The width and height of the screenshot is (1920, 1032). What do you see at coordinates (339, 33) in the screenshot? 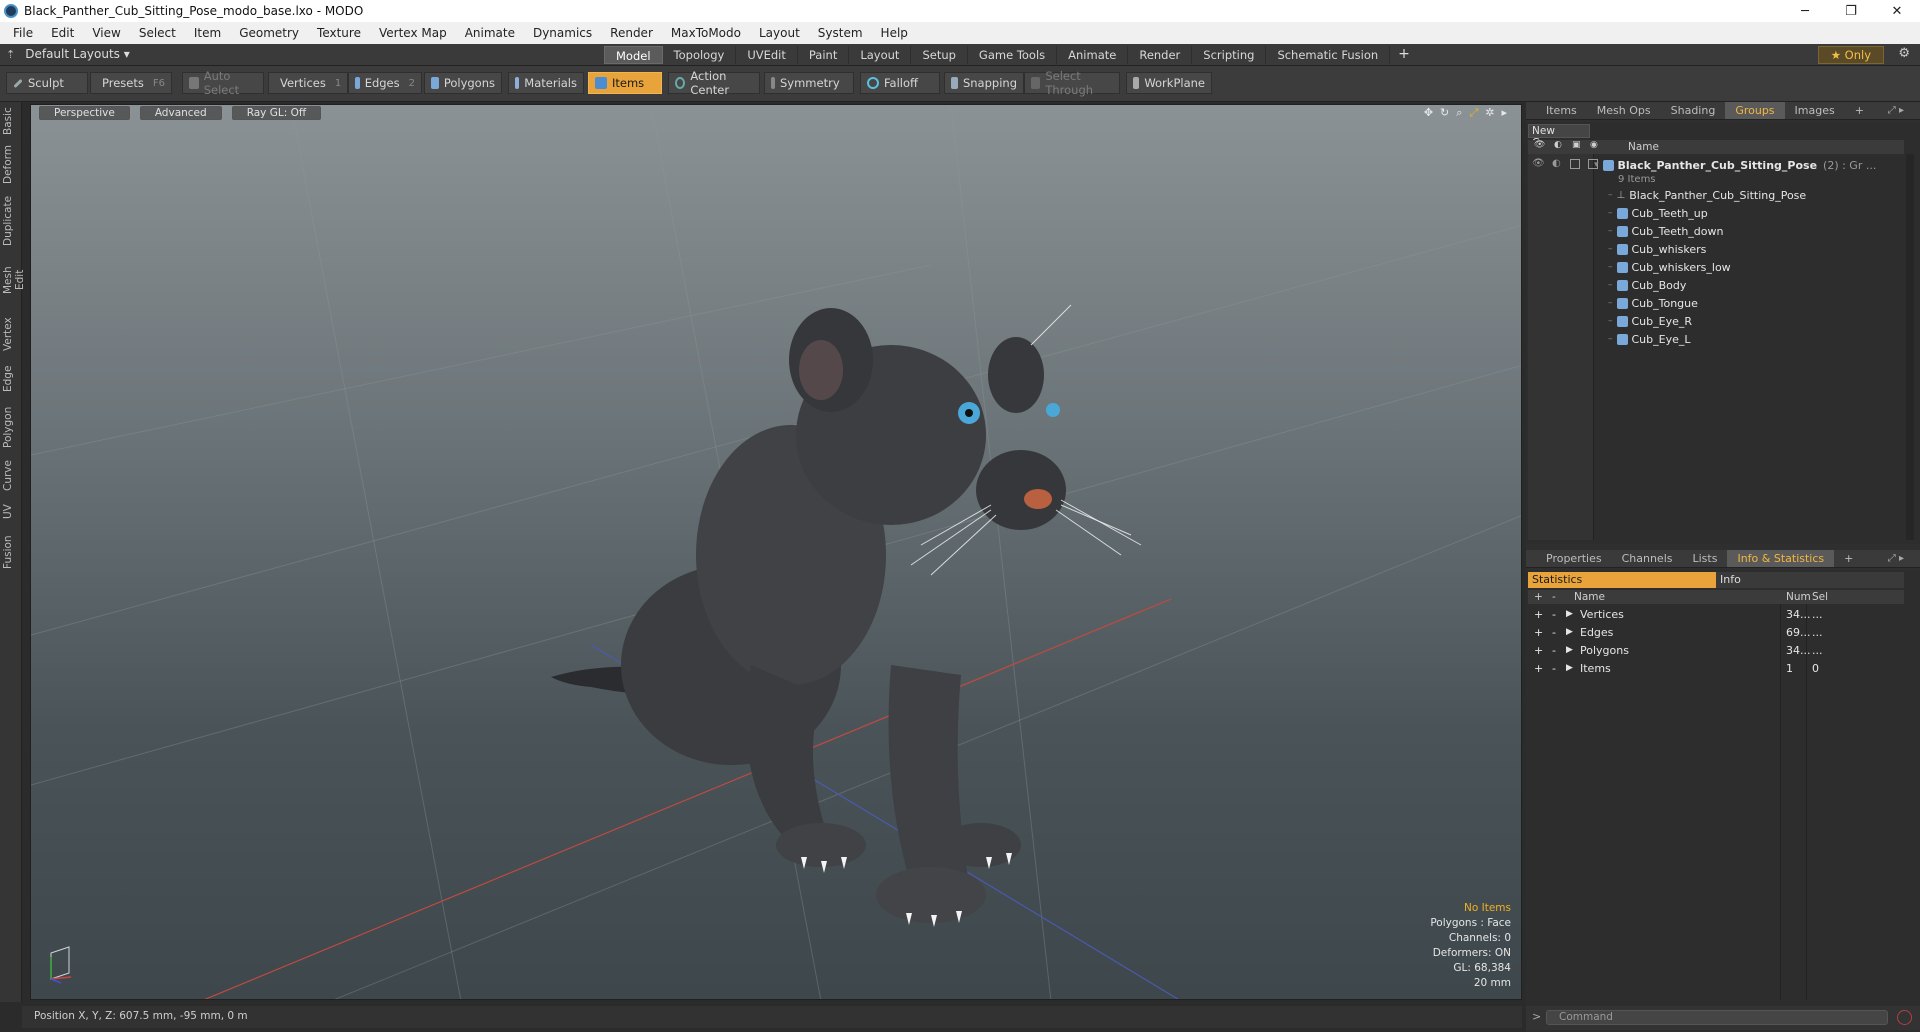
I see `menu-texture: Texture` at bounding box center [339, 33].